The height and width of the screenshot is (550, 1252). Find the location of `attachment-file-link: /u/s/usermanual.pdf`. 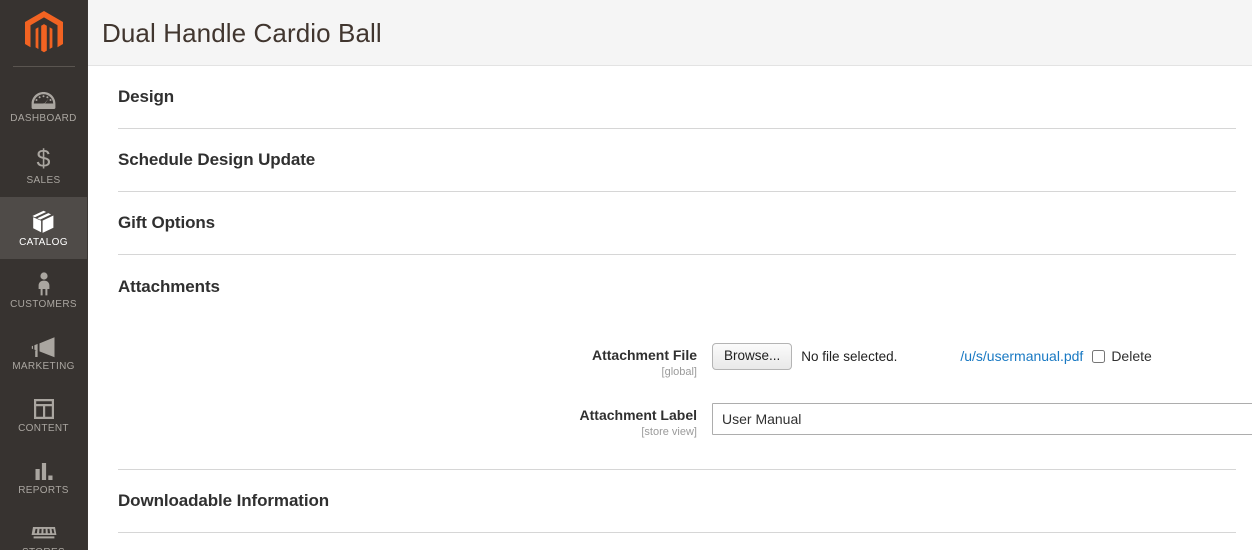

attachment-file-link: /u/s/usermanual.pdf is located at coordinates (1021, 356).